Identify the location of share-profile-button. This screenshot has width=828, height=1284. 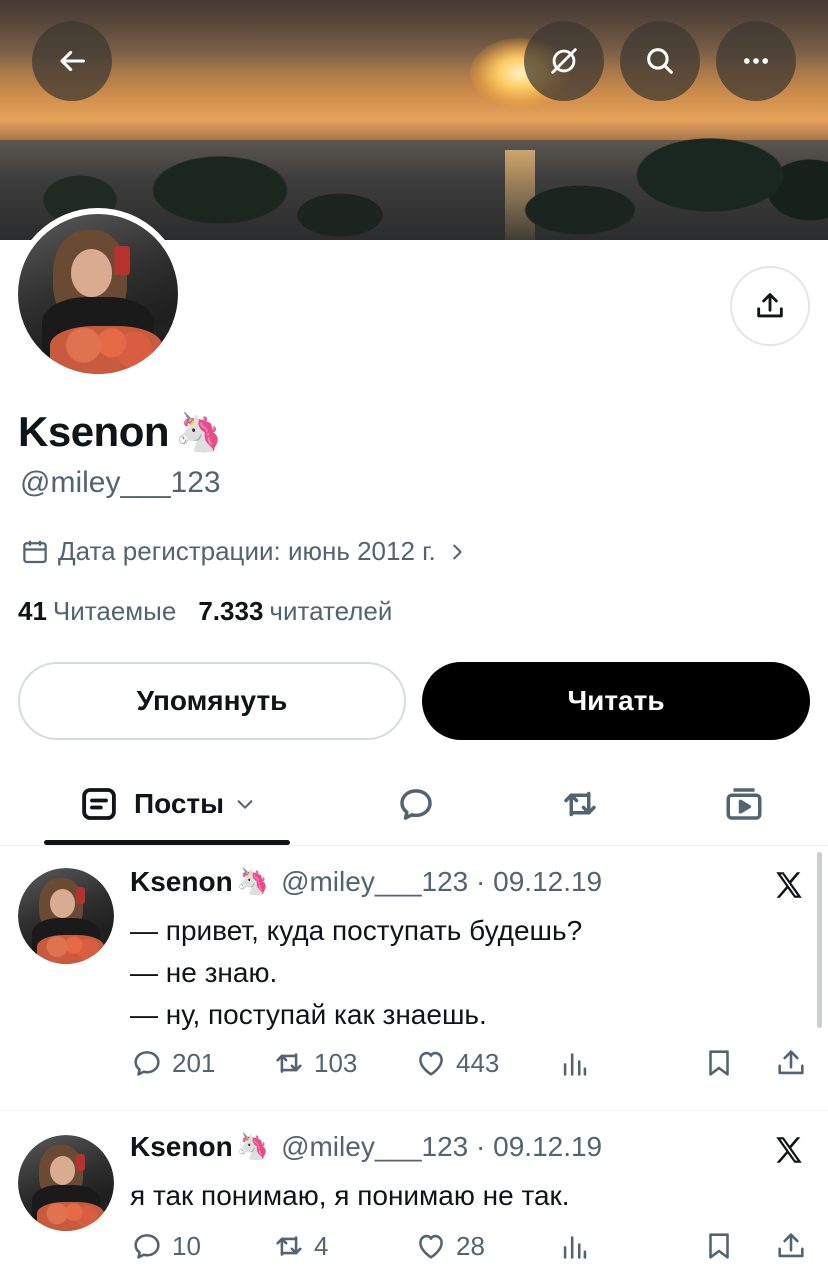
(770, 306).